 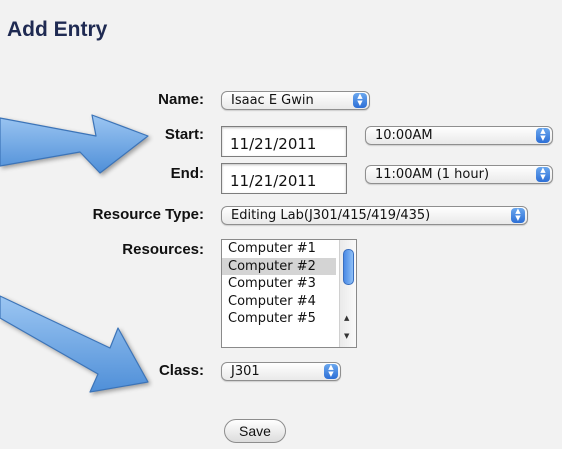 What do you see at coordinates (74, 344) in the screenshot?
I see `callout-arrow-class-icon` at bounding box center [74, 344].